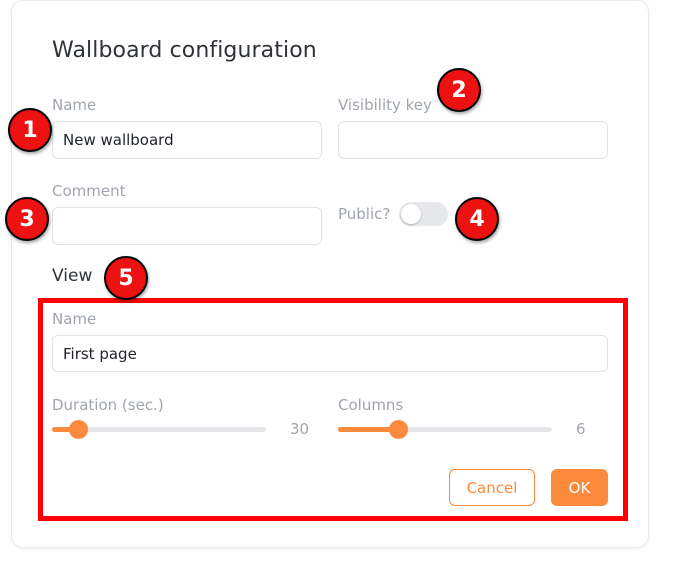 Image resolution: width=687 pixels, height=579 pixels. What do you see at coordinates (27, 219) in the screenshot?
I see `marker-3: 3` at bounding box center [27, 219].